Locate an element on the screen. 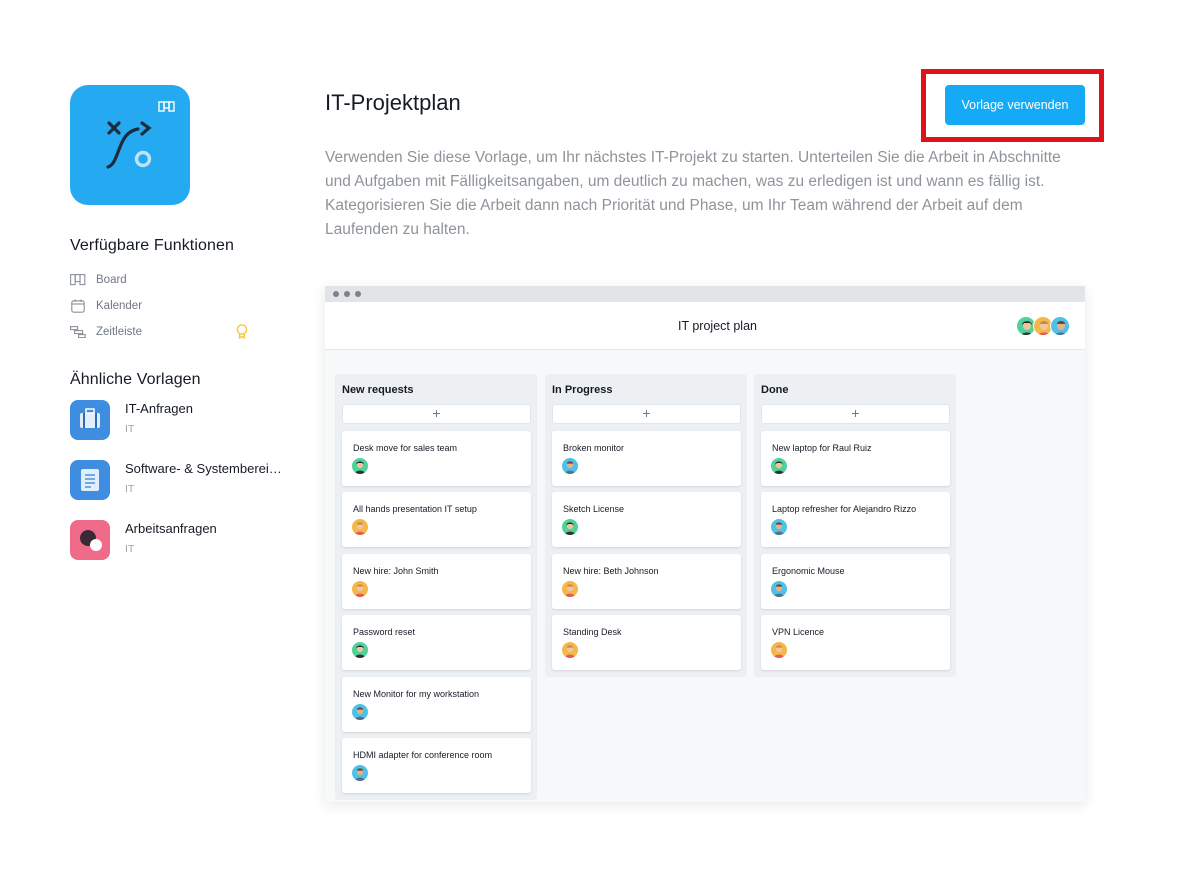 The width and height of the screenshot is (1188, 880). feature-calendar: Kalender is located at coordinates (165, 306).